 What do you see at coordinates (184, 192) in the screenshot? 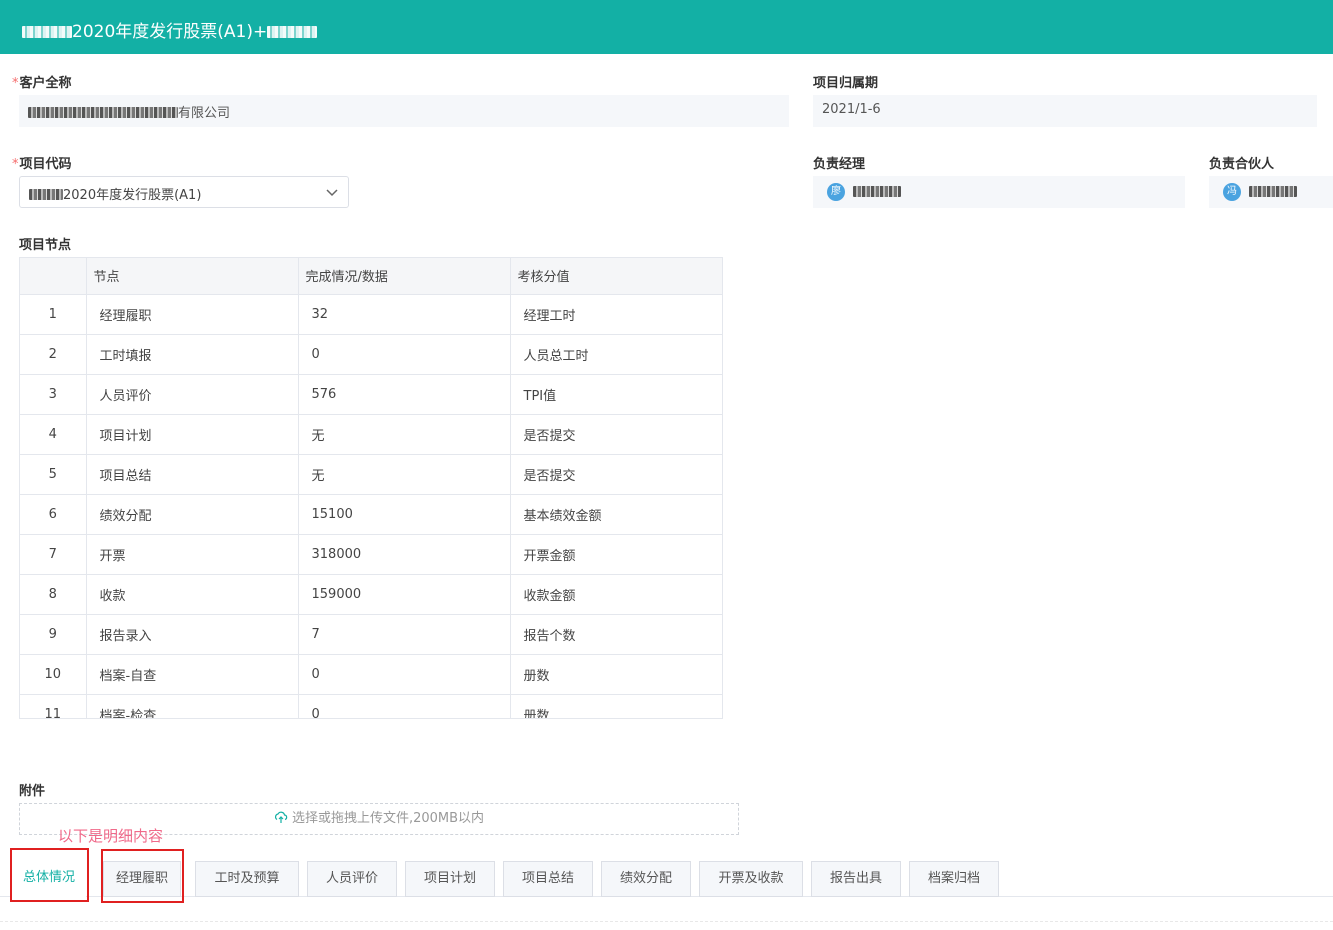
I see `project-code-select: 2020年度发行股票(A1)` at bounding box center [184, 192].